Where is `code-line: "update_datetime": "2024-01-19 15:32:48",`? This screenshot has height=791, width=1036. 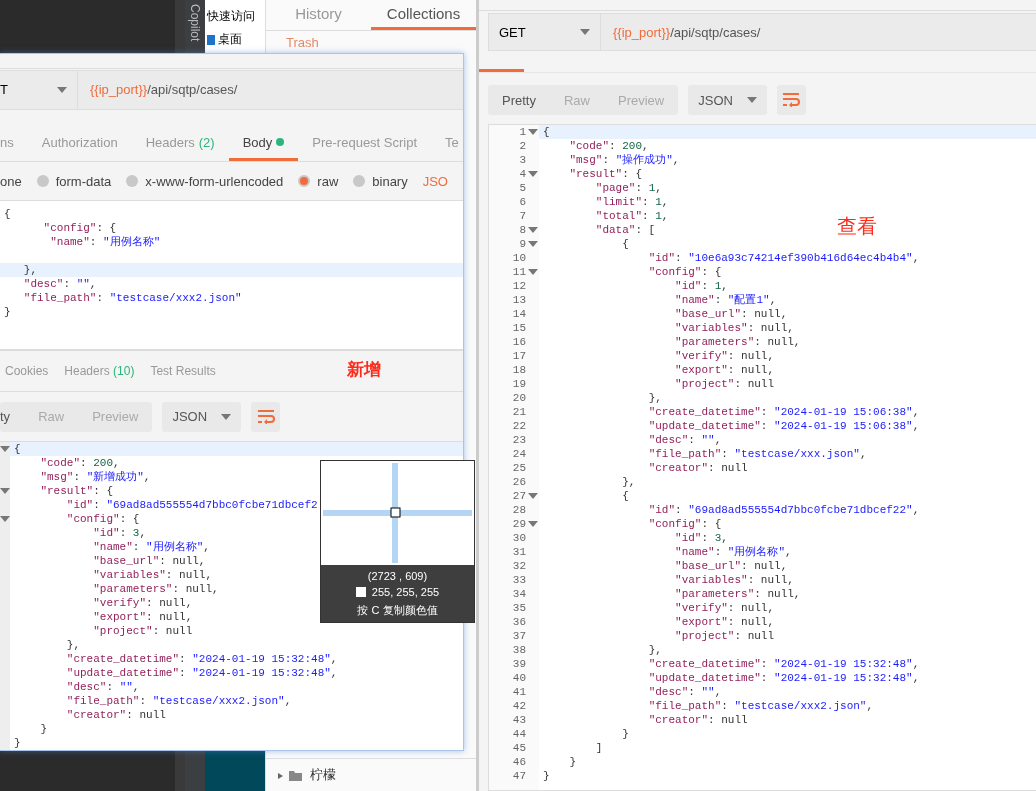
code-line: "update_datetime": "2024-01-19 15:32:48", is located at coordinates (201, 673).